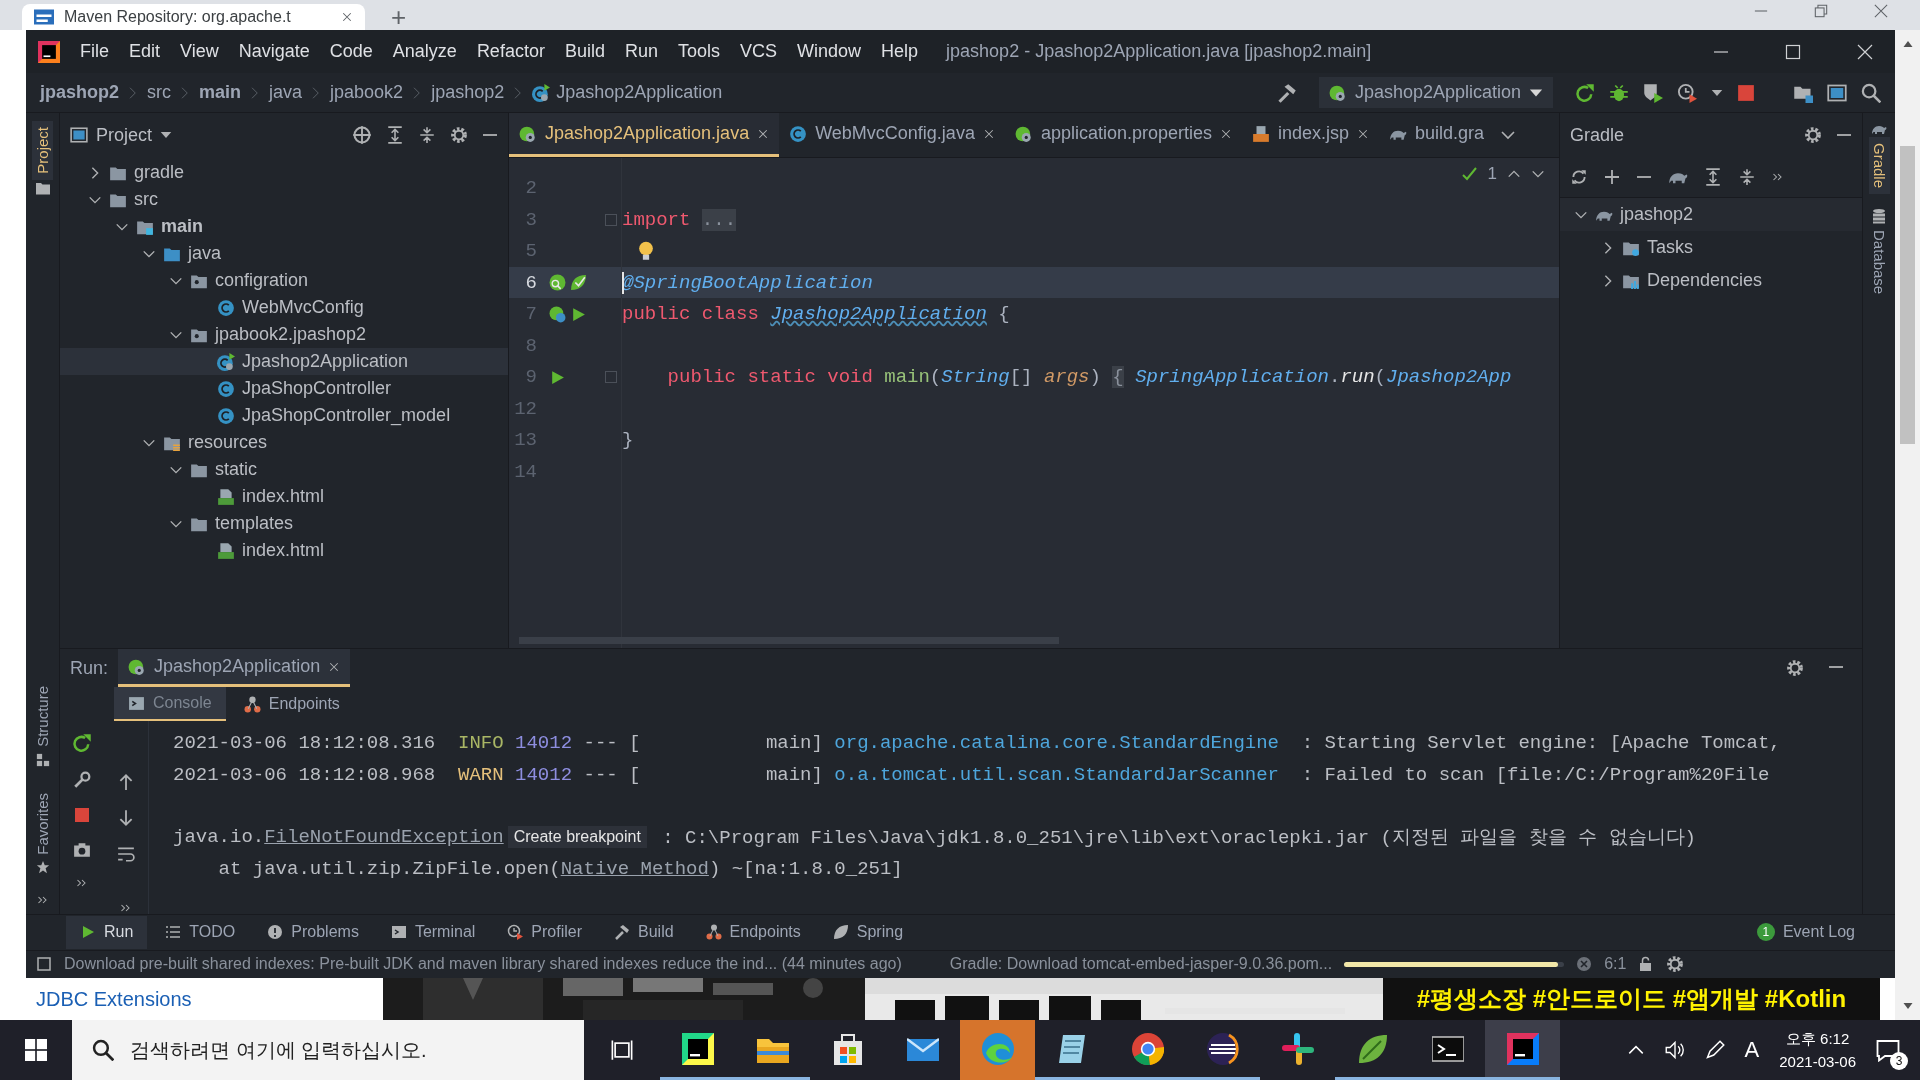 This screenshot has height=1080, width=1920. I want to click on tool-tab: Profiler, so click(545, 932).